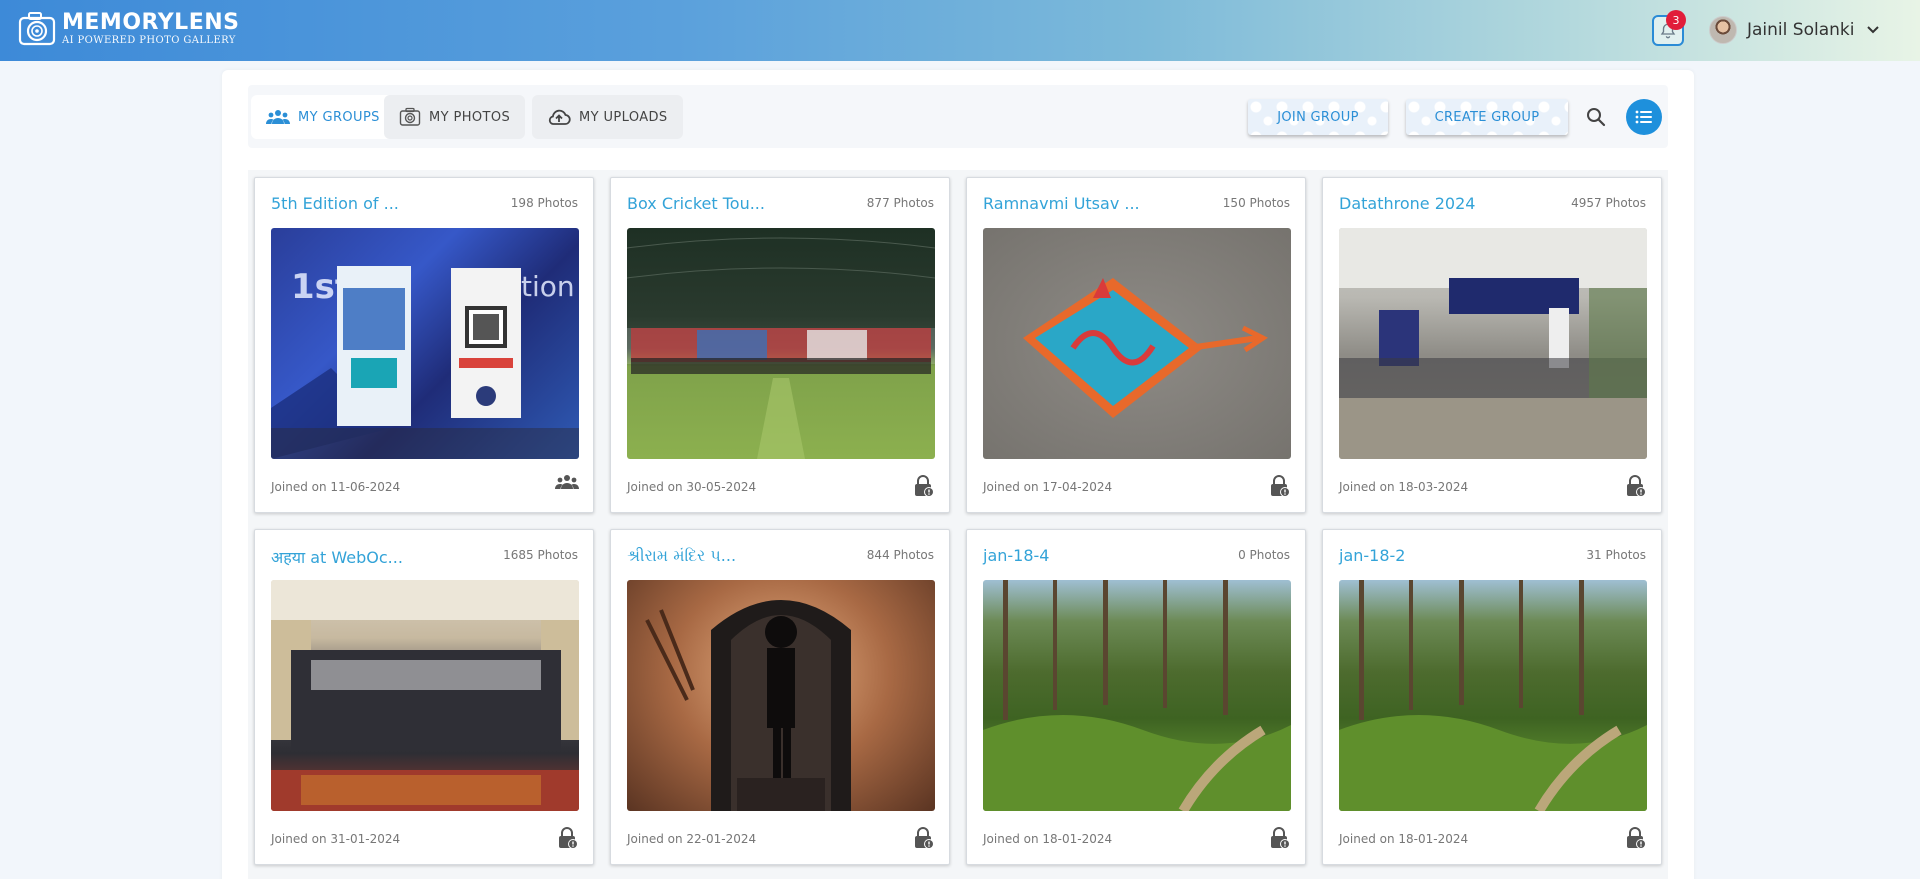  Describe the element at coordinates (1801, 30) in the screenshot. I see `user-name: Jainil Solanki` at that location.